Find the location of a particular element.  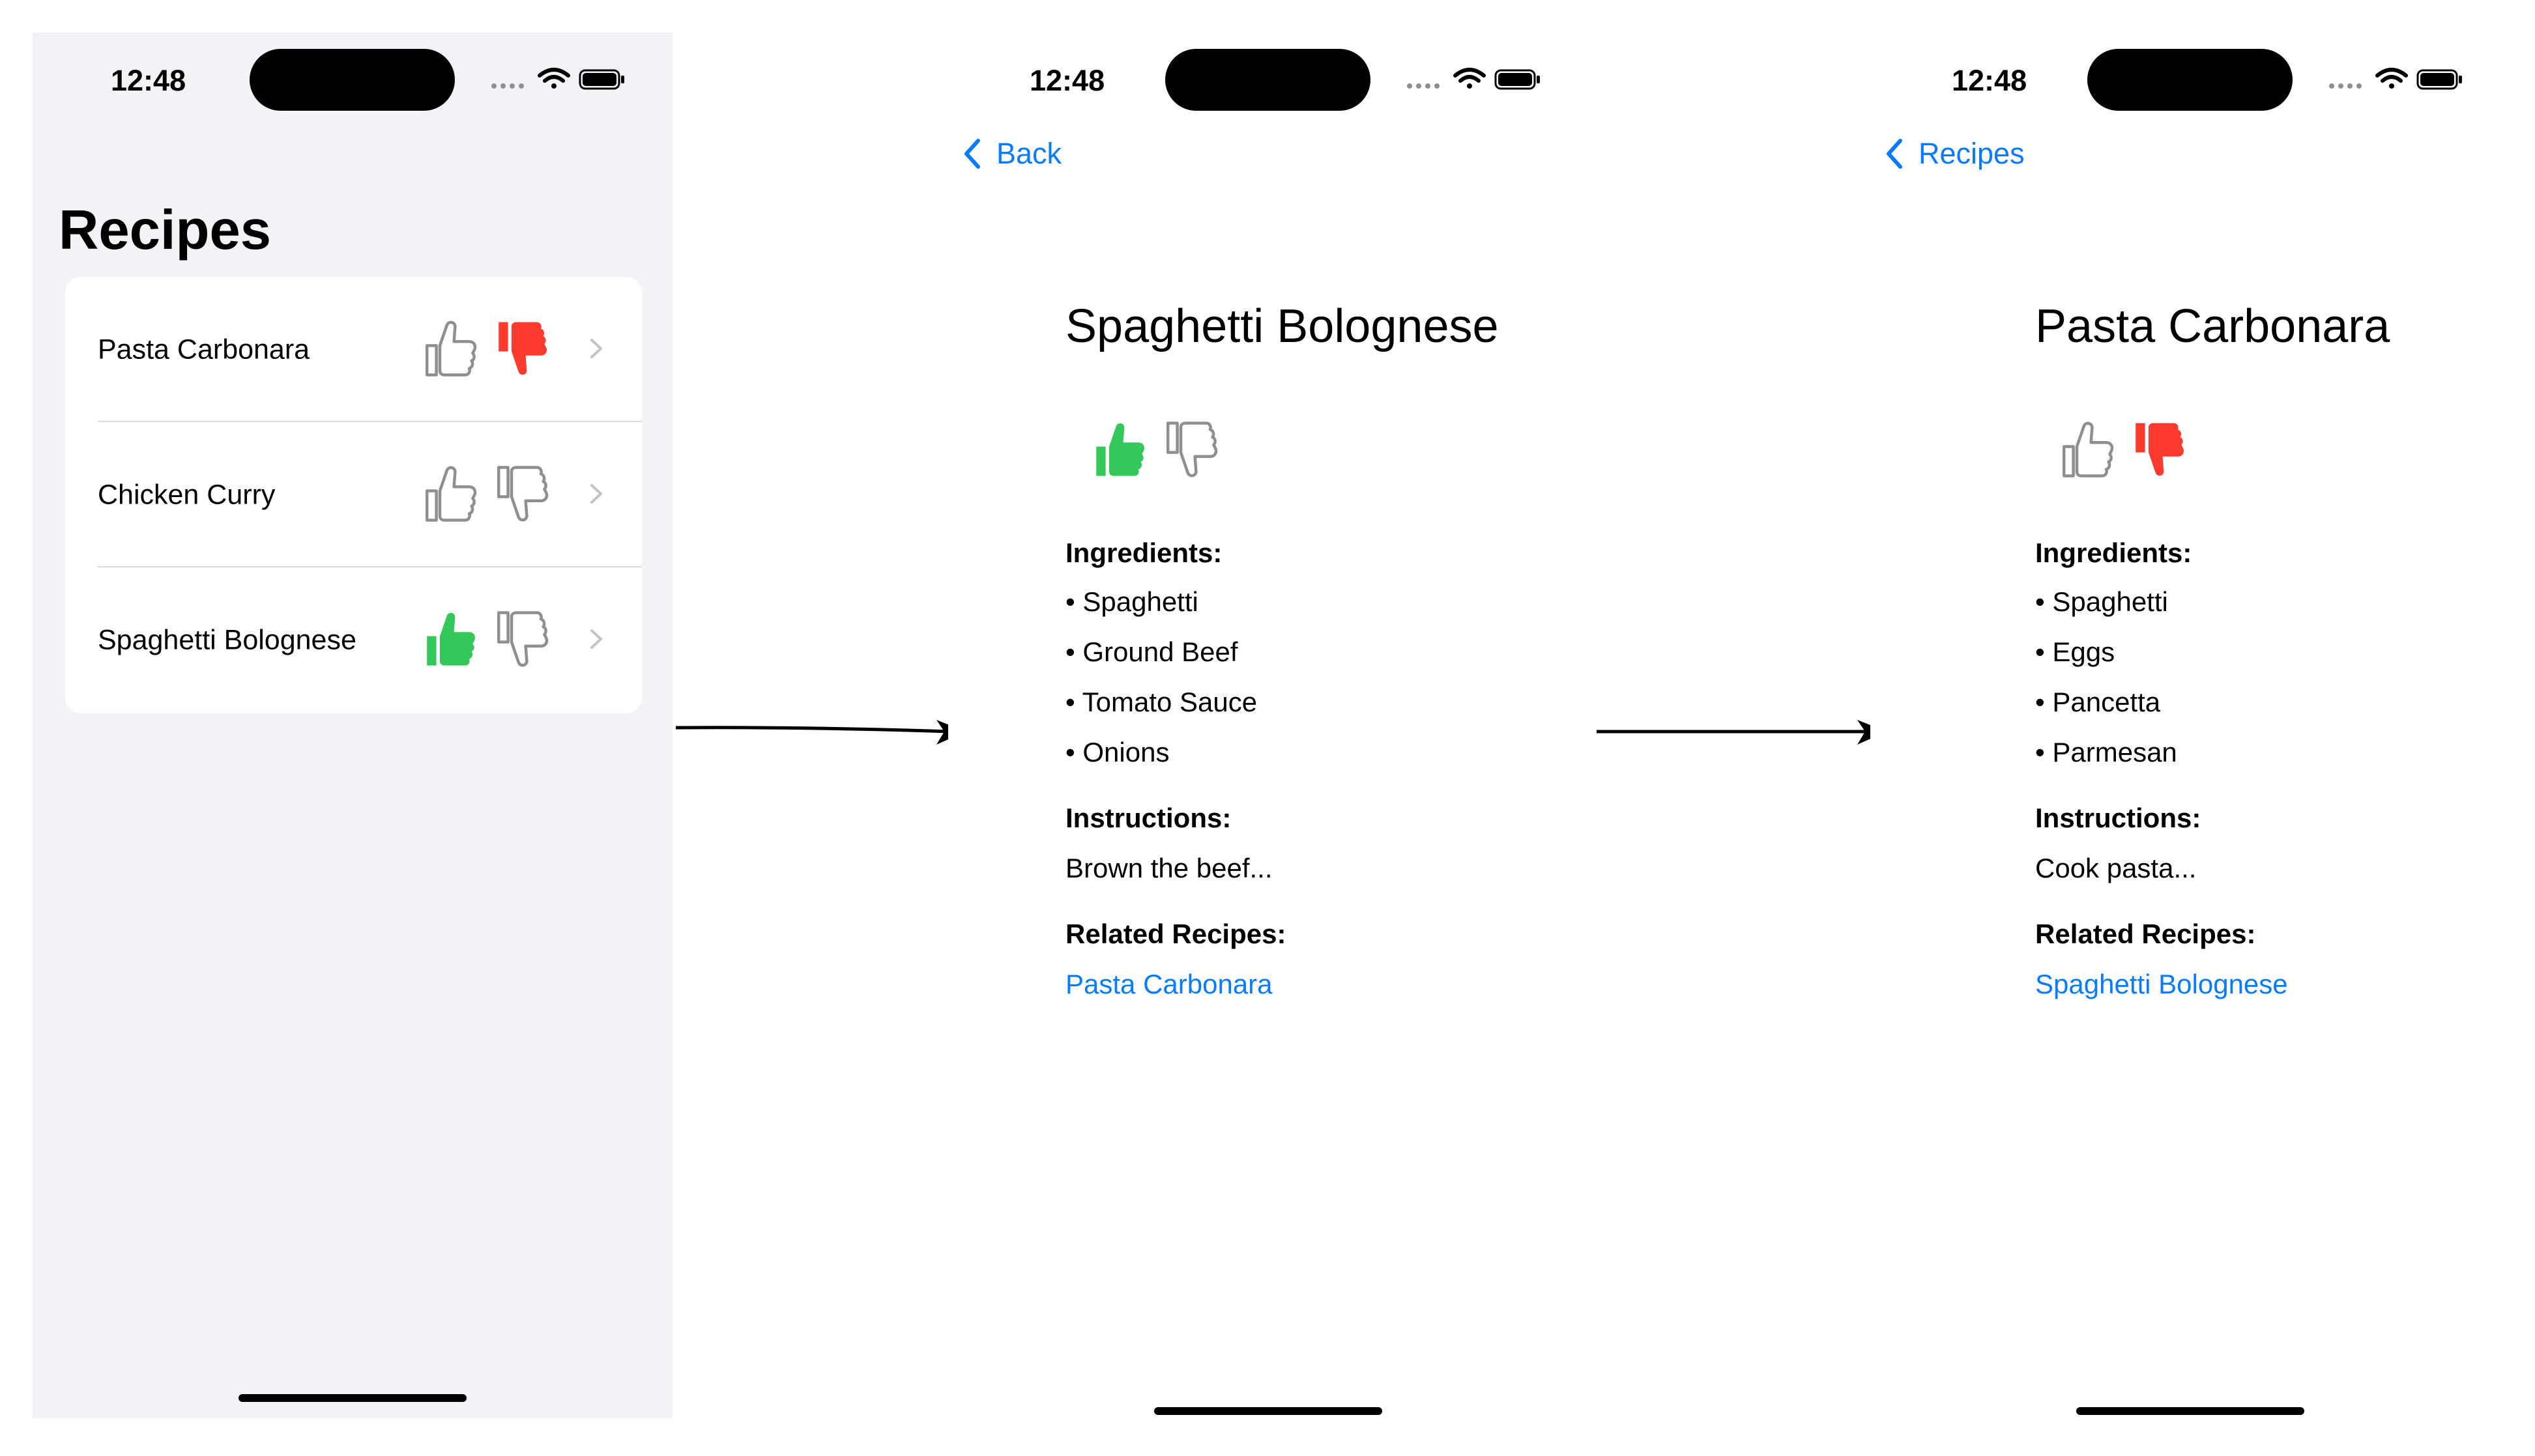

list-item-label: Pasta Carbonara is located at coordinates (204, 349).